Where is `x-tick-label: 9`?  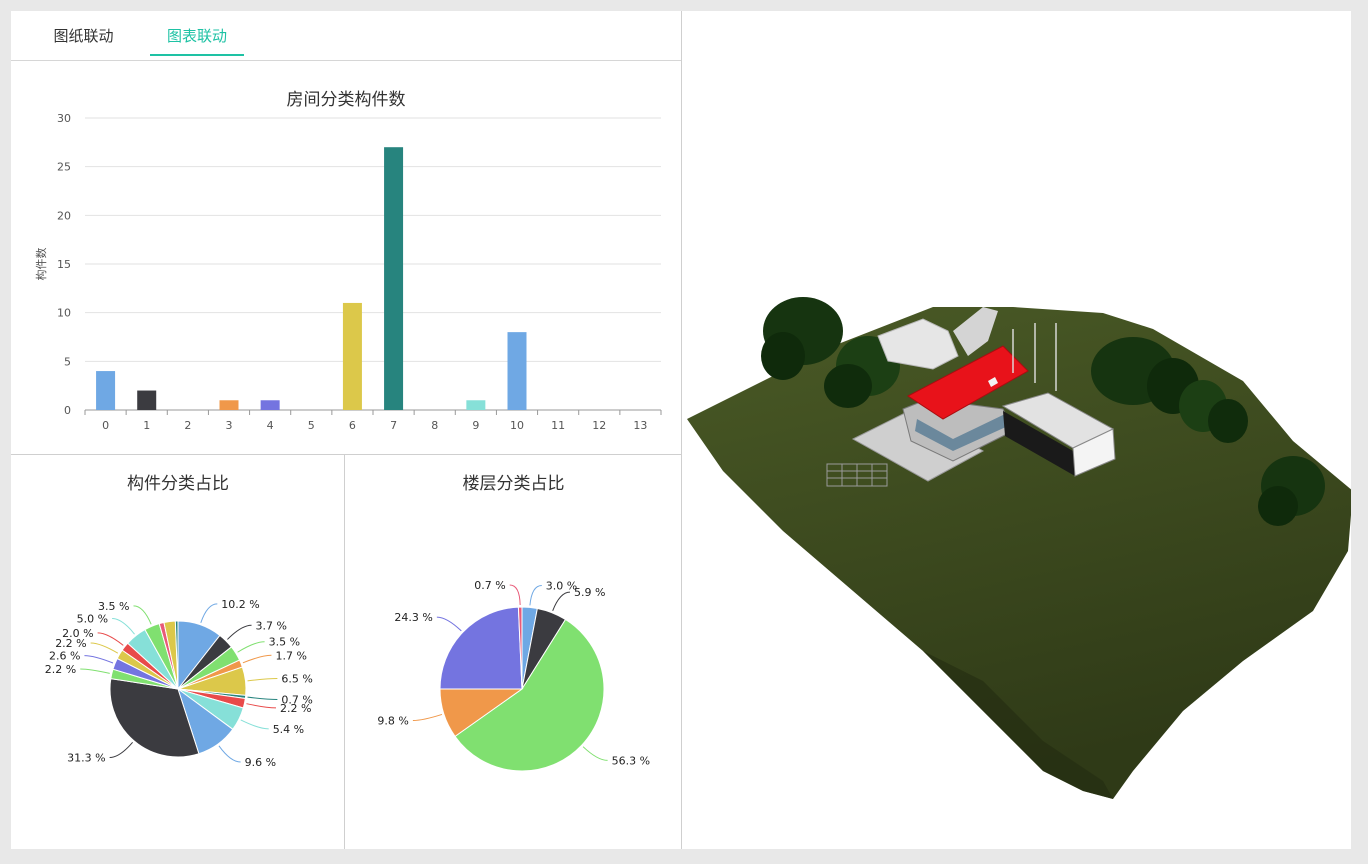 x-tick-label: 9 is located at coordinates (475, 425).